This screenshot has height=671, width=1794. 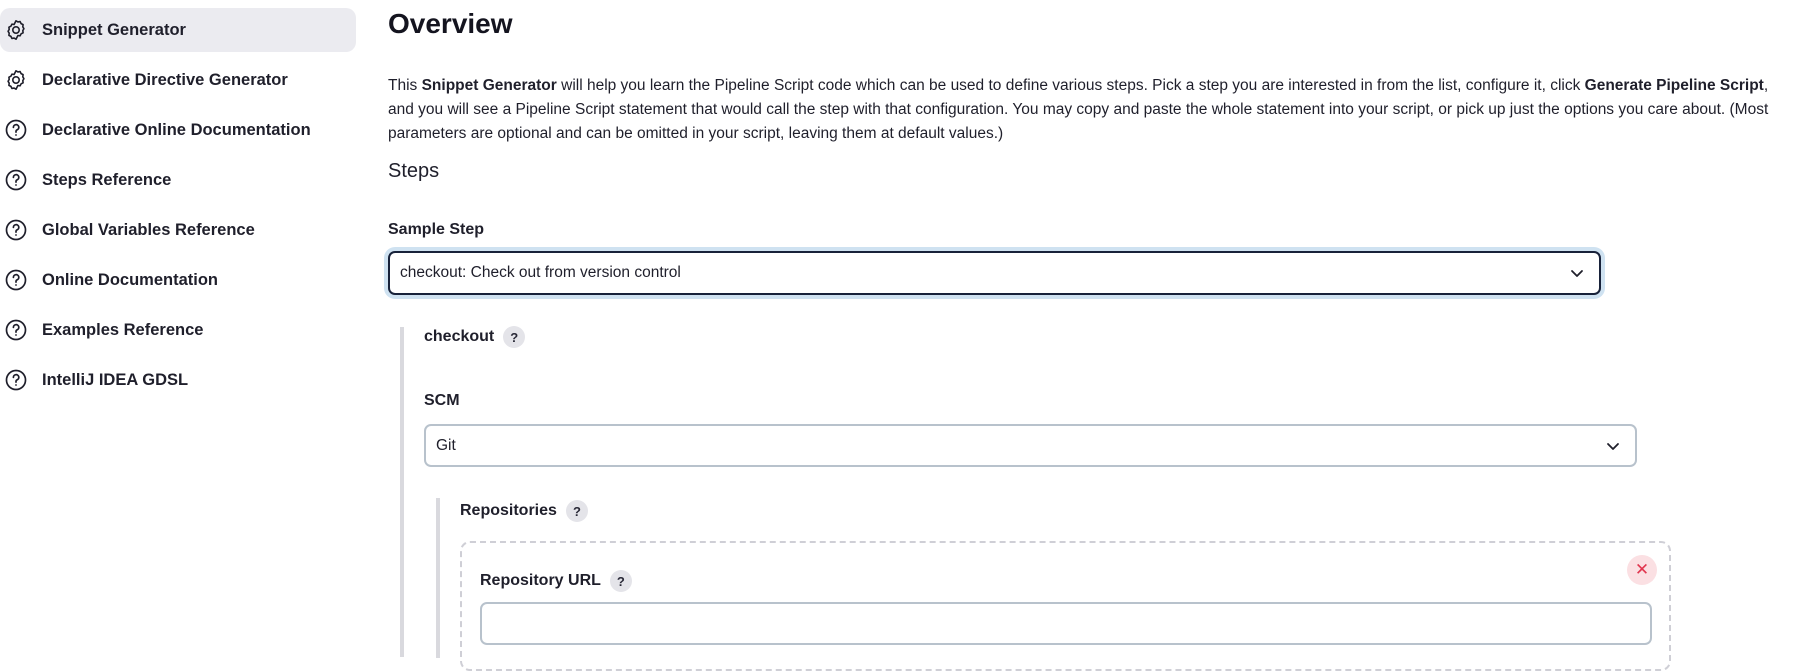 What do you see at coordinates (123, 329) in the screenshot?
I see `sidebar-item-label: Examples Reference` at bounding box center [123, 329].